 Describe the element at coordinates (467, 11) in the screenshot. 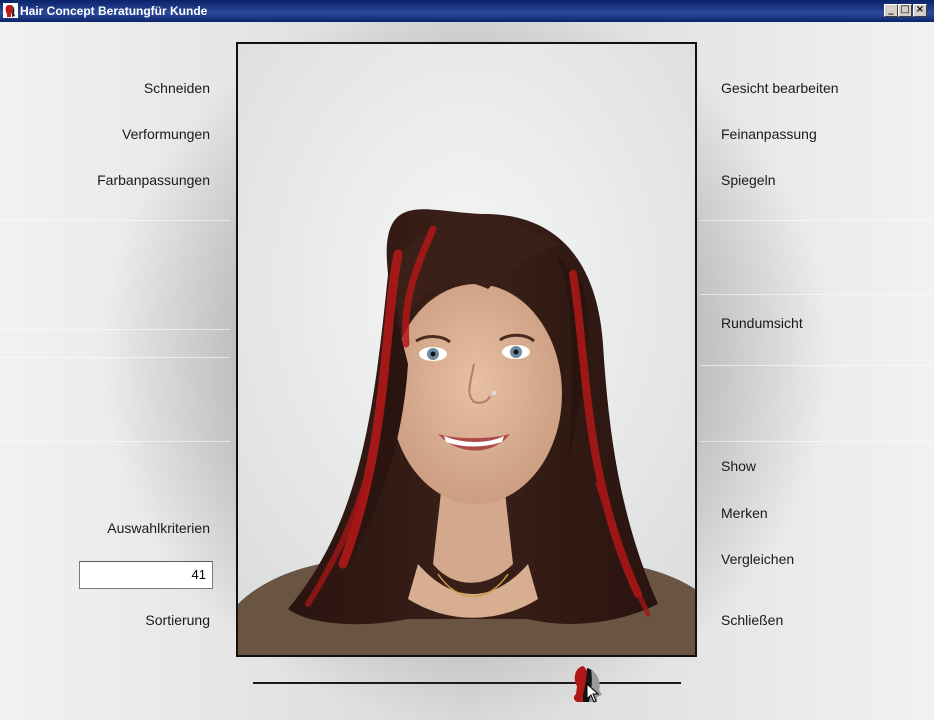

I see `title-bar: Hair Concept Beratungfür Kunde _ □ ×` at that location.